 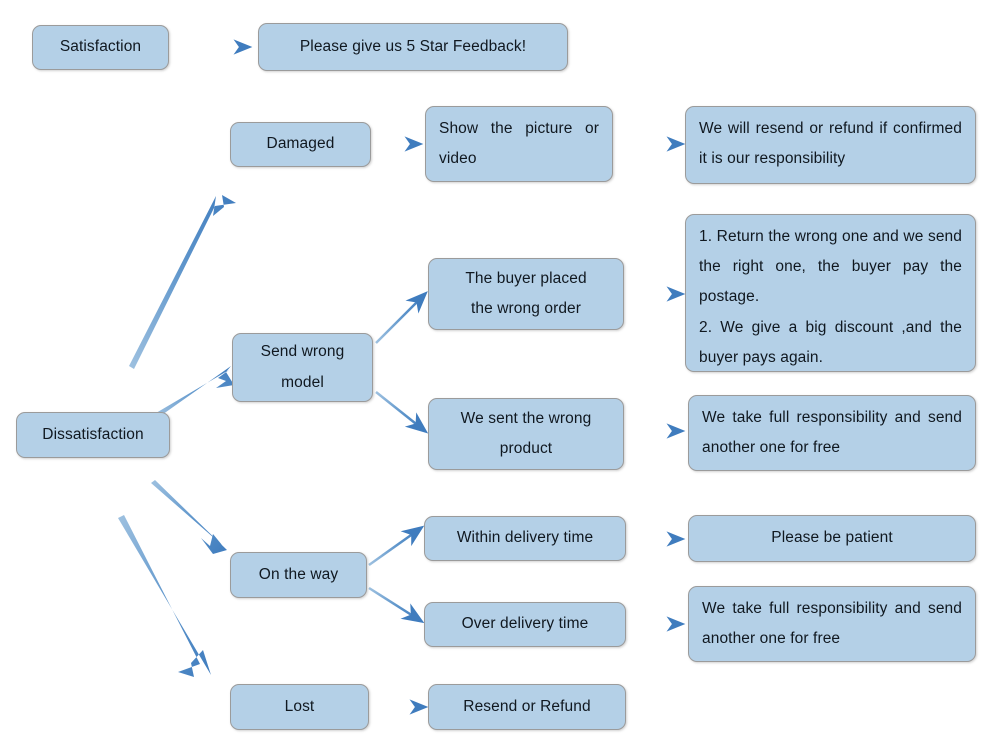 I want to click on node-show-picture-or-video-label: Show the picture or video, so click(x=519, y=144).